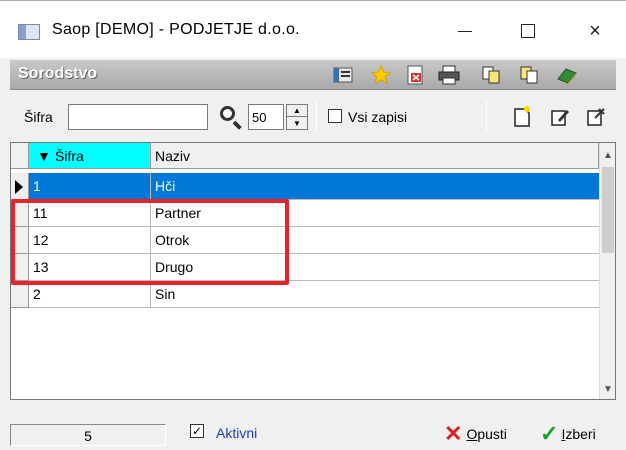 Image resolution: width=626 pixels, height=450 pixels. Describe the element at coordinates (376, 186) in the screenshot. I see `cell-naziv: Hči` at that location.